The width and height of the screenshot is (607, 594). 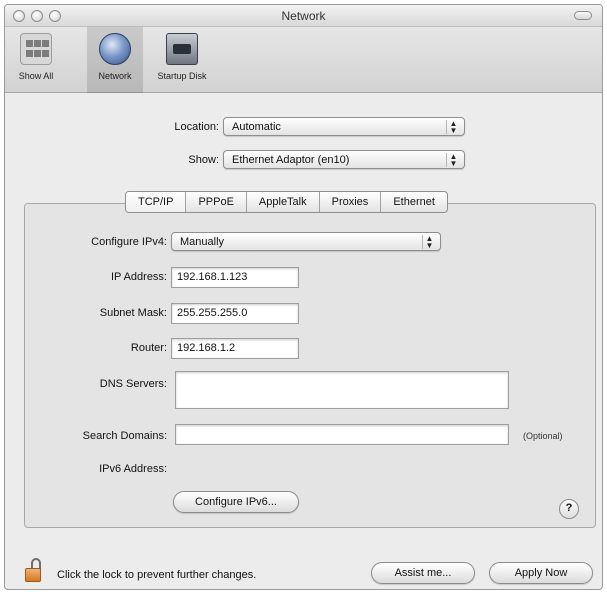 What do you see at coordinates (235, 277) in the screenshot?
I see `ip-address-field: 192.168.1.123` at bounding box center [235, 277].